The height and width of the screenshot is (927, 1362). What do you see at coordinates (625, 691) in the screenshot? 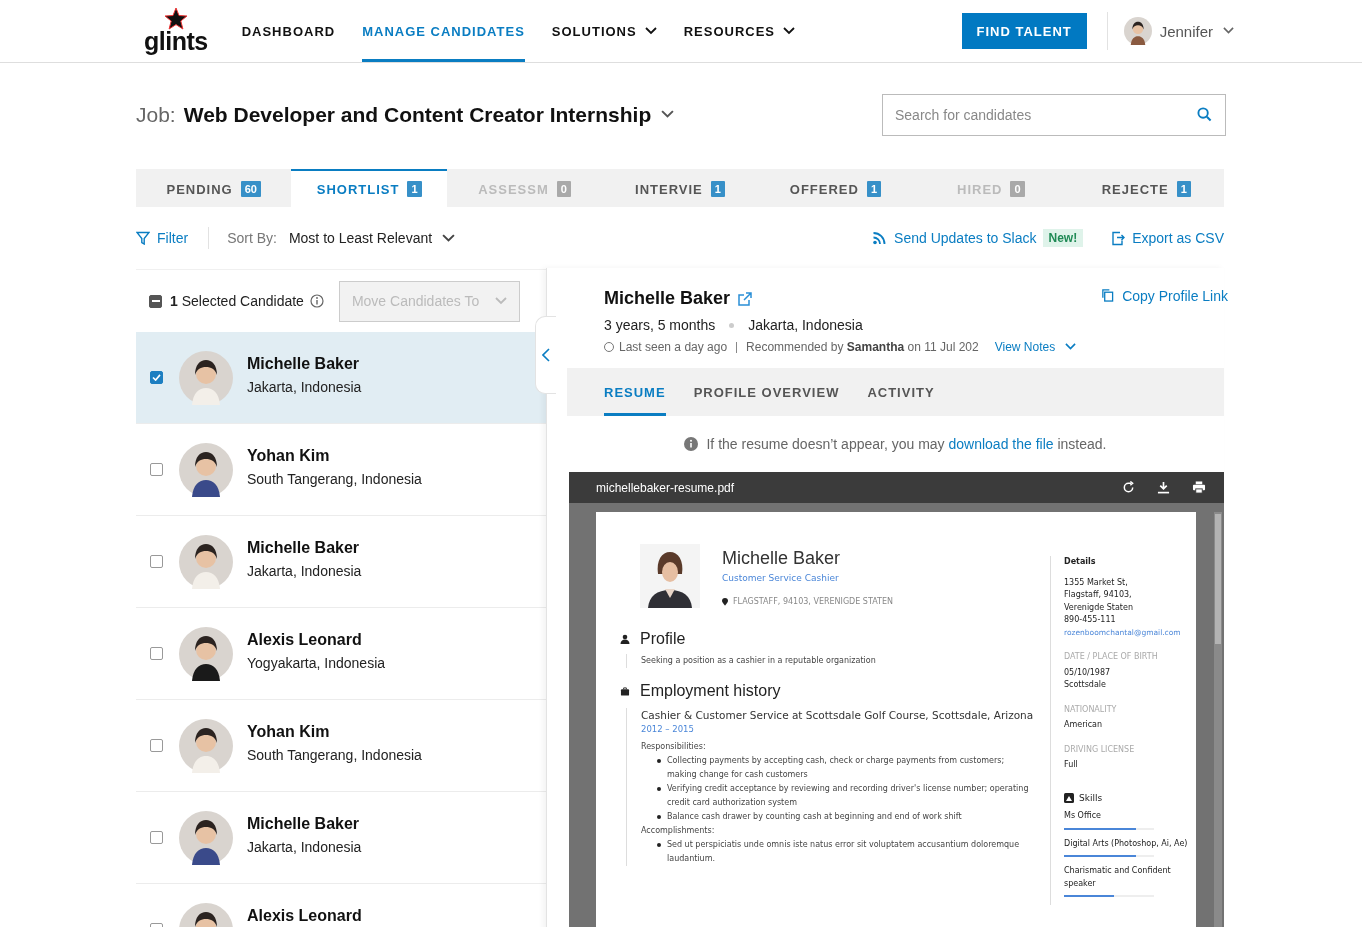
I see `briefcase-icon` at bounding box center [625, 691].